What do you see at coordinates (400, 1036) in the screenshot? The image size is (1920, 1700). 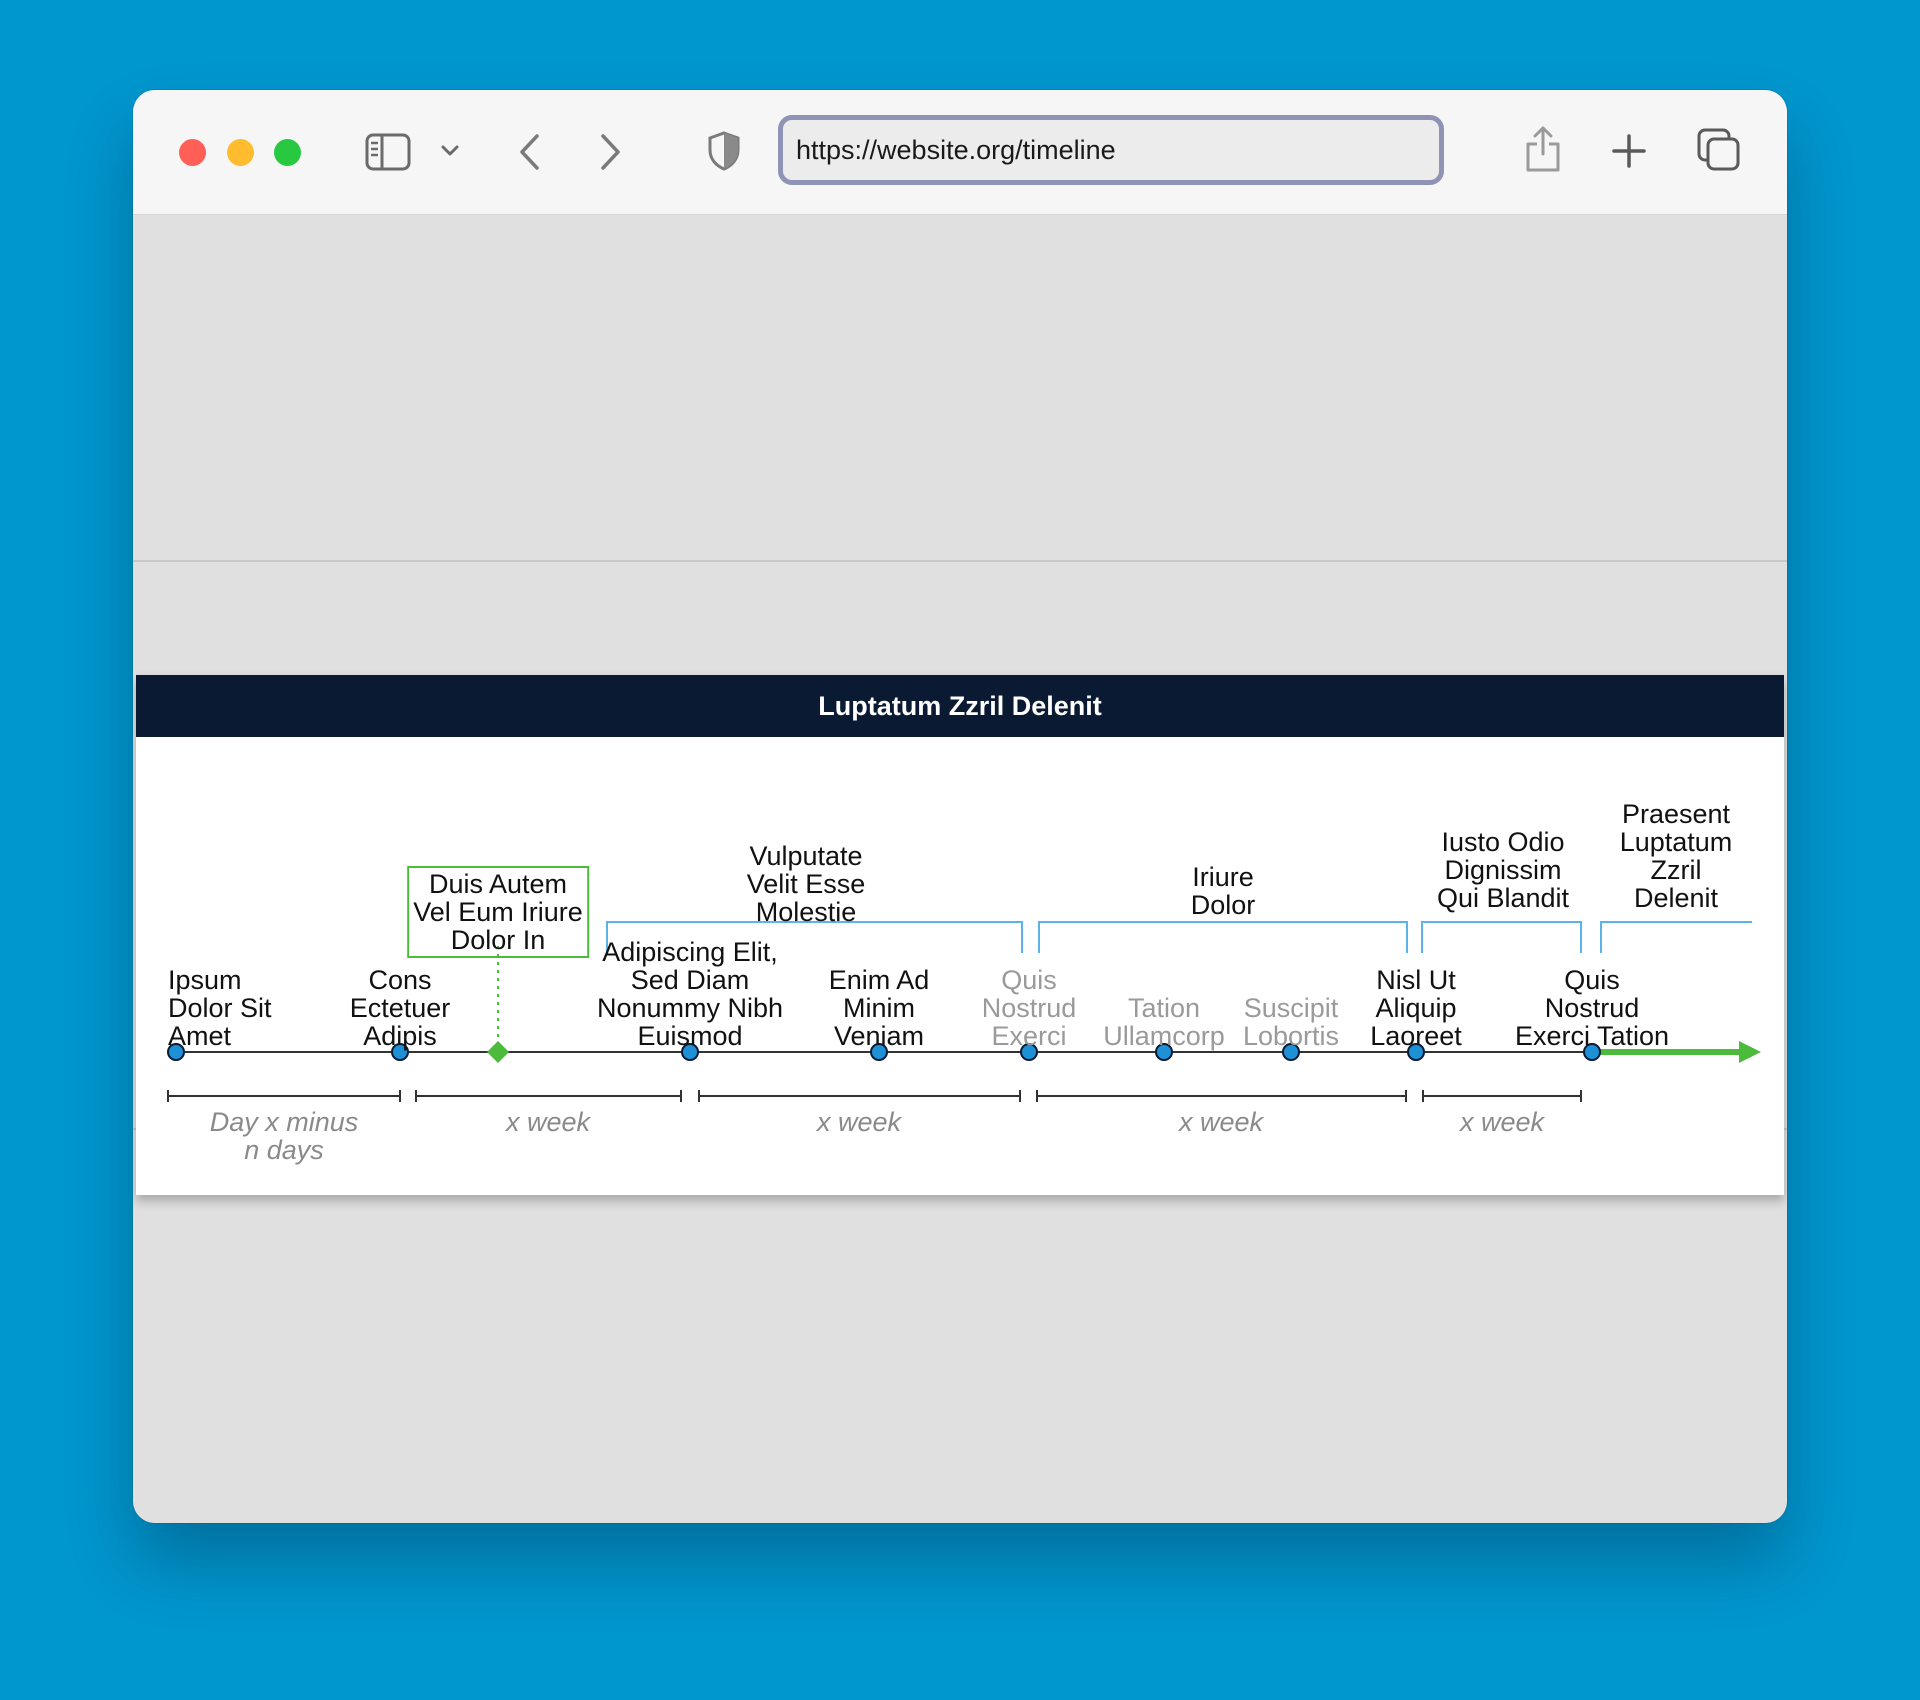 I see `event-line: Adipis` at bounding box center [400, 1036].